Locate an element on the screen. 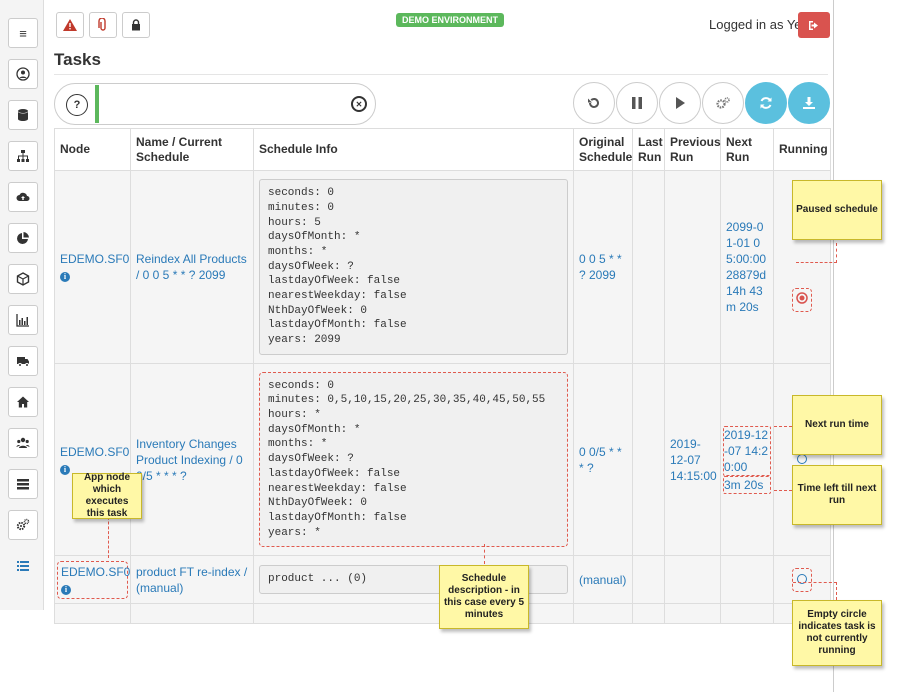 Image resolution: width=901 pixels, height=692 pixels. search-status-bar is located at coordinates (97, 104).